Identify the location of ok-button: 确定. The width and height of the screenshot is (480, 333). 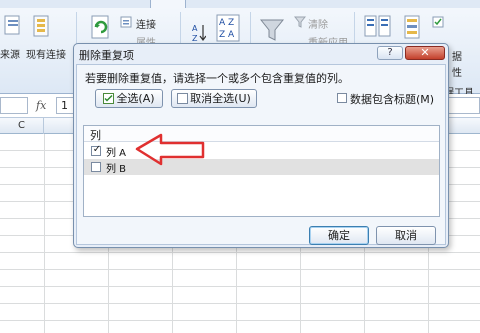
(339, 235).